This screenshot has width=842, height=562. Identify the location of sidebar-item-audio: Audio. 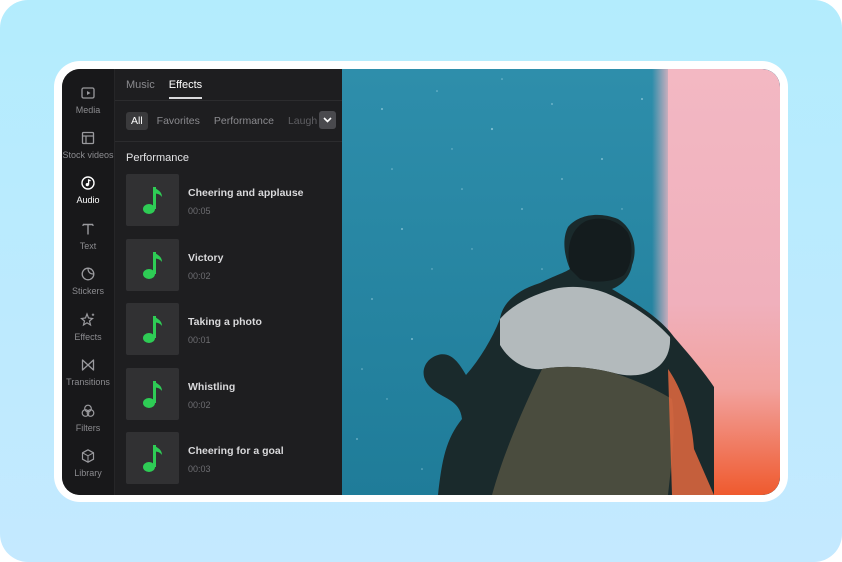
(88, 193).